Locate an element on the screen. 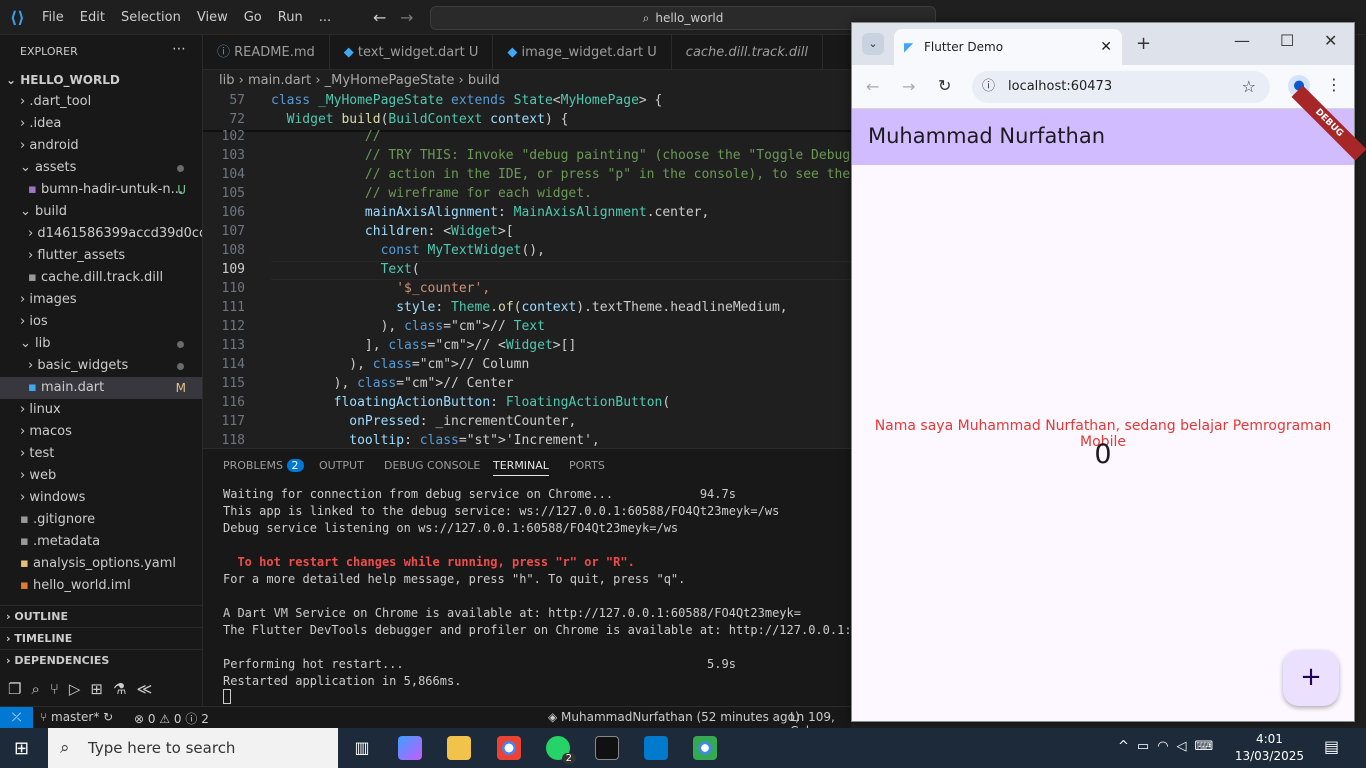 The width and height of the screenshot is (1366, 768). chevron-right-icon: › is located at coordinates (25, 497).